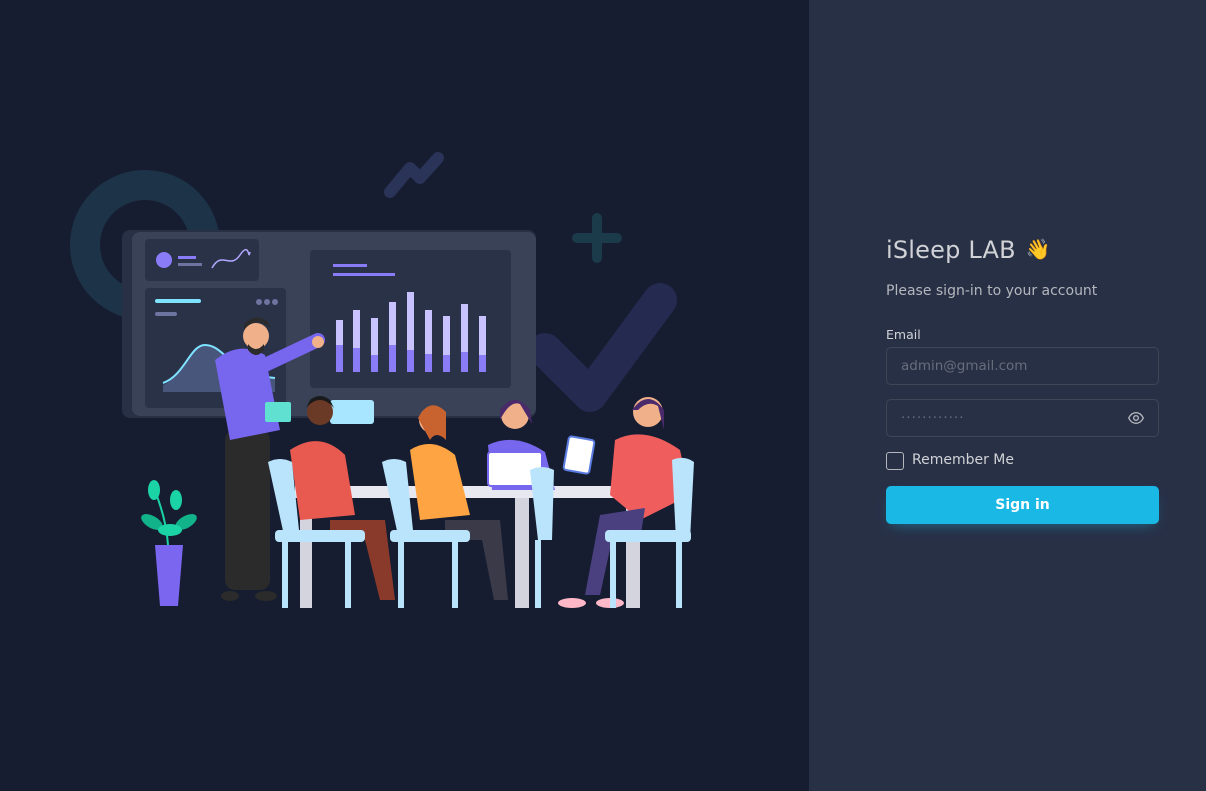 Image resolution: width=1206 pixels, height=791 pixels. Describe the element at coordinates (1022, 418) in the screenshot. I see `password-input` at that location.